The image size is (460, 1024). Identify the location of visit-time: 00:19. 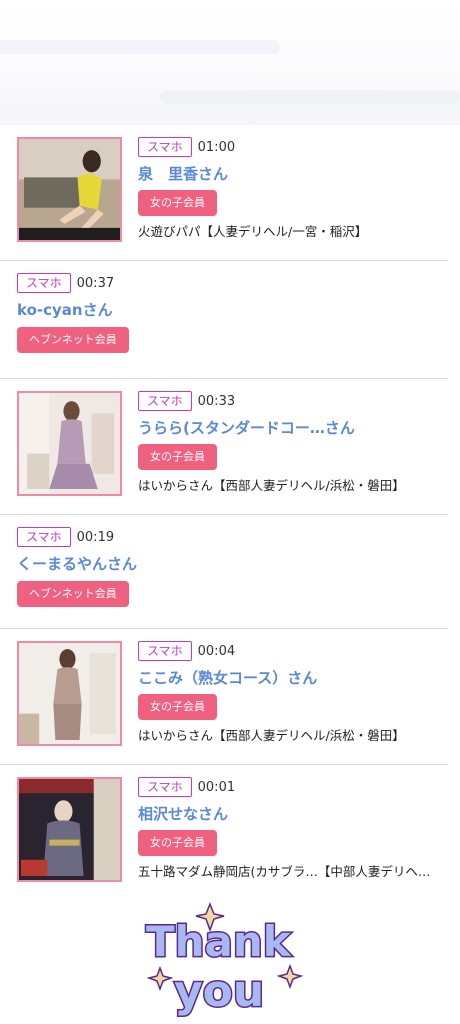
(95, 537).